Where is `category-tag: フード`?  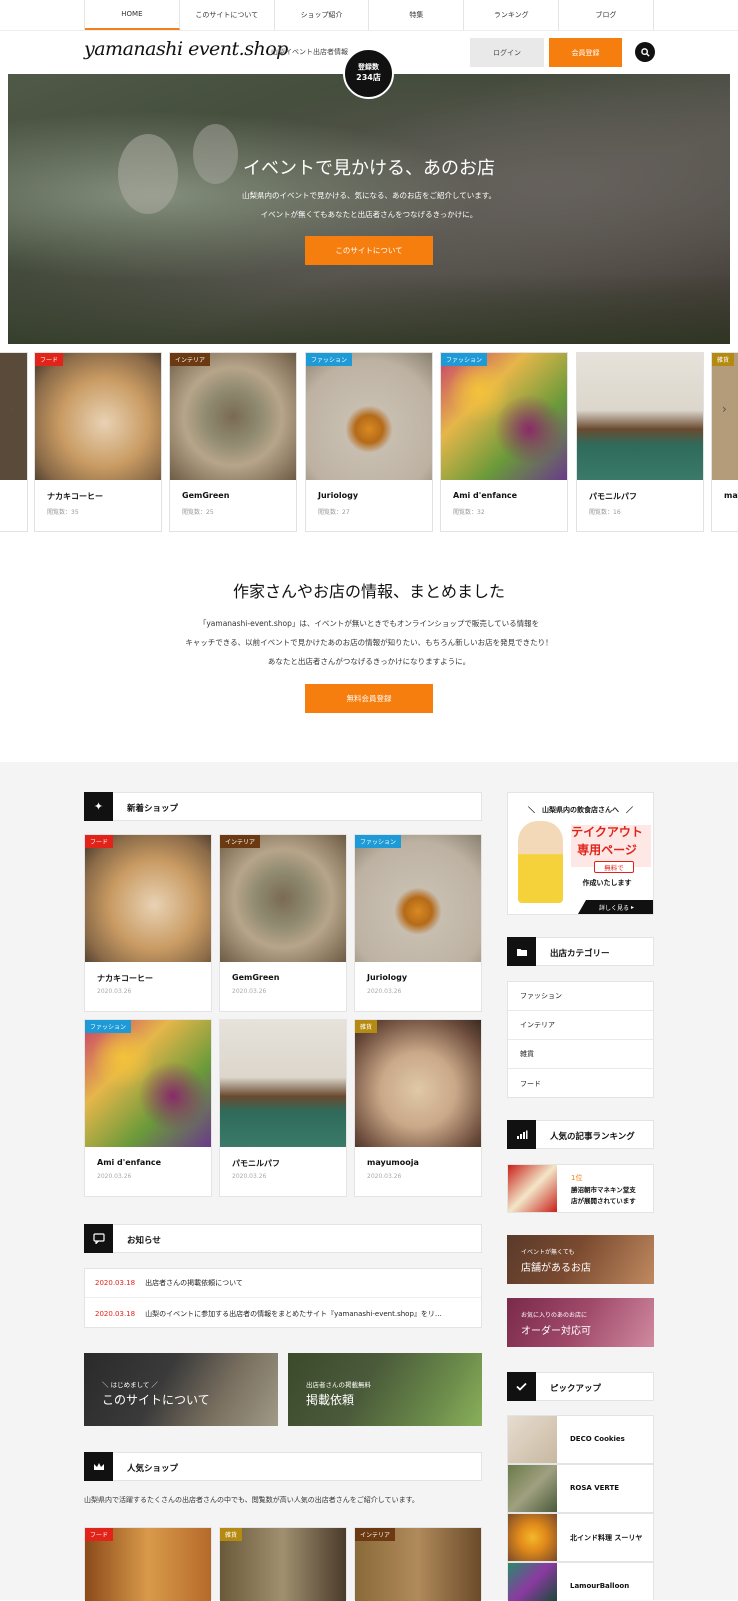 category-tag: フード is located at coordinates (49, 359).